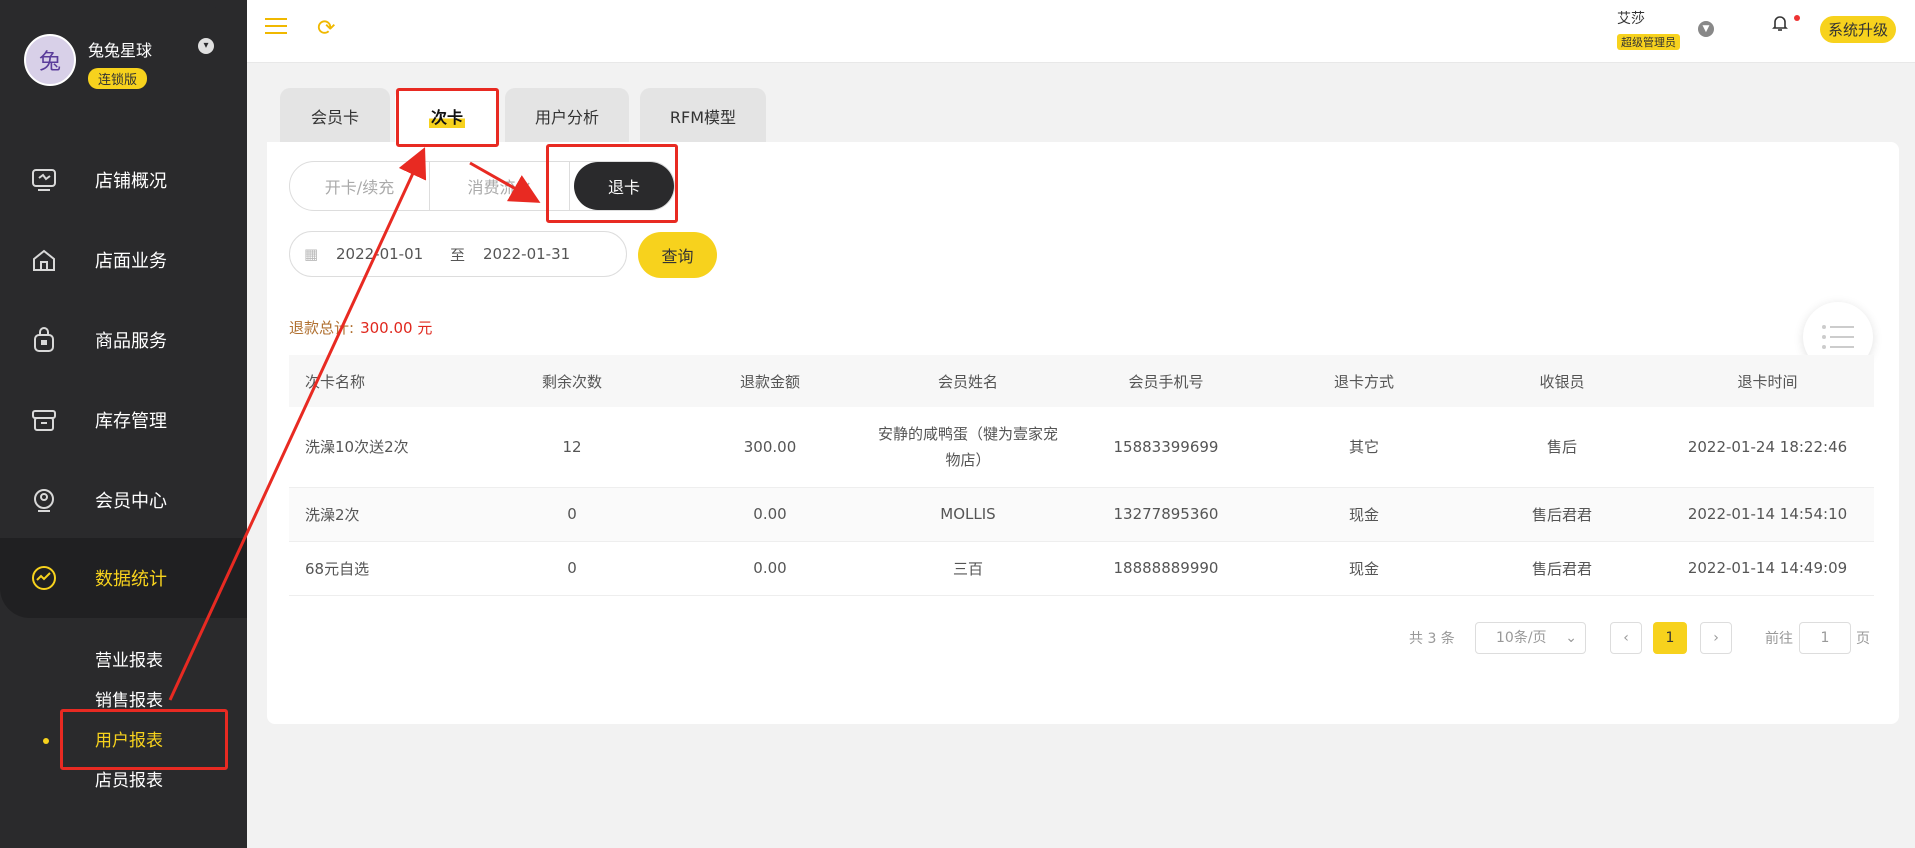 Image resolution: width=1915 pixels, height=848 pixels. I want to click on query-button: 查询, so click(677, 255).